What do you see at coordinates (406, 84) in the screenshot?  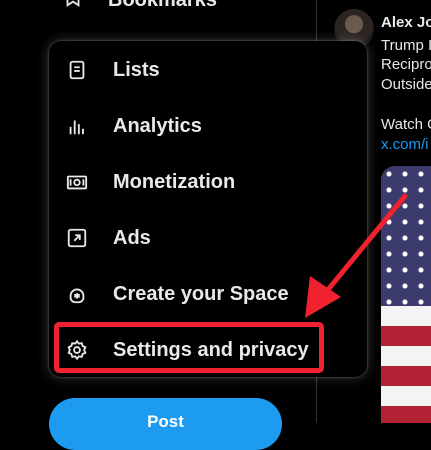 I see `tweet-text-line: Outside` at bounding box center [406, 84].